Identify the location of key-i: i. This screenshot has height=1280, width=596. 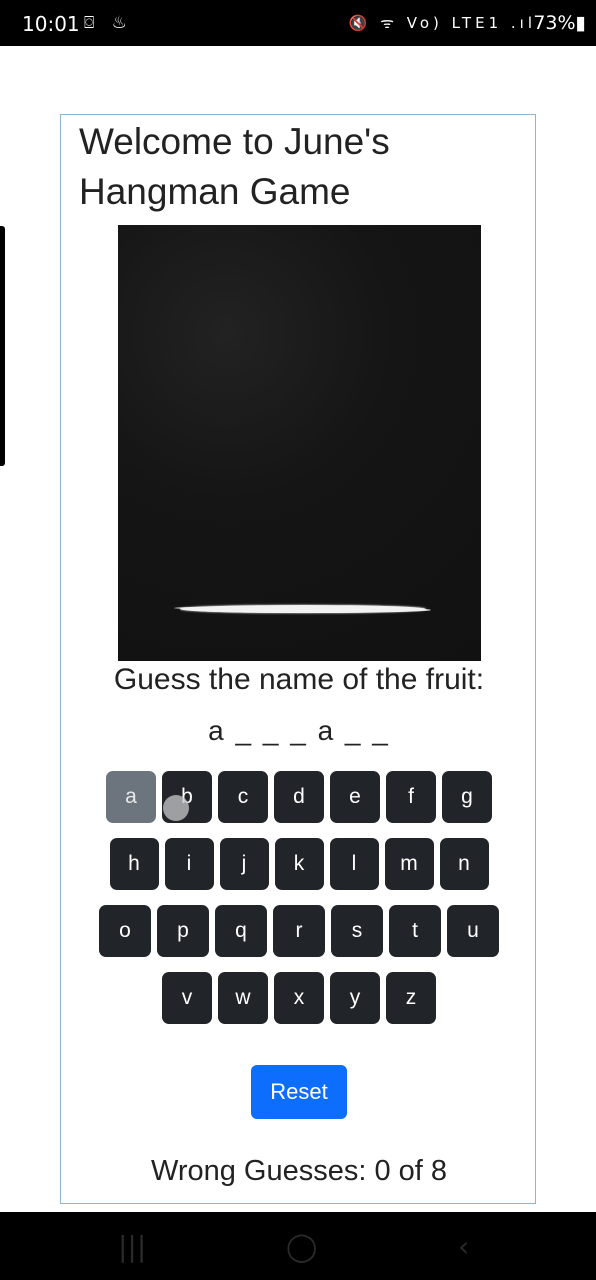
(189, 864).